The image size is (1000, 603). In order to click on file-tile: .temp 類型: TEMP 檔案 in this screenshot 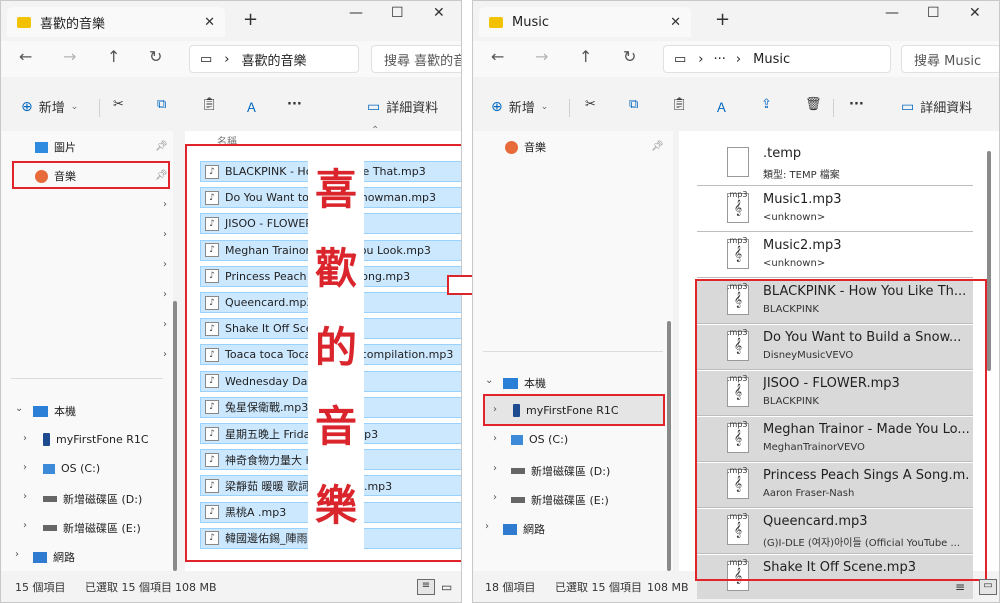, I will do `click(835, 163)`.